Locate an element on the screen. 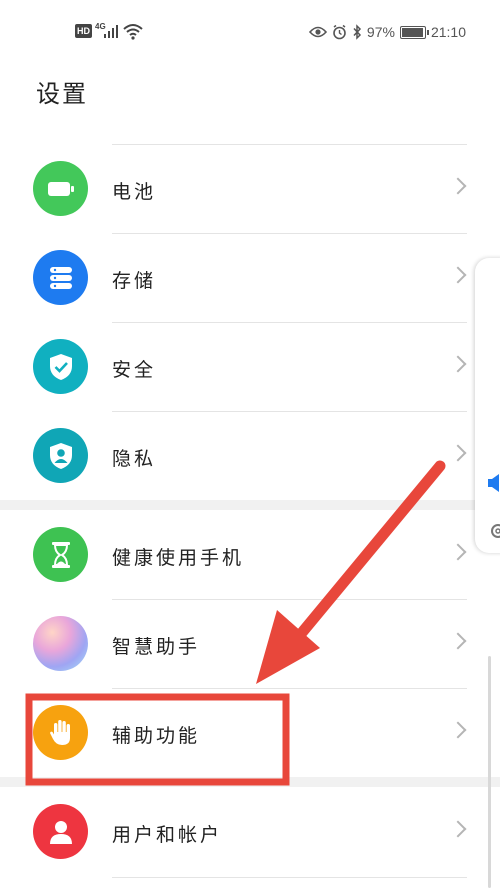  status-bar: HD 4G 97% 21:10 is located at coordinates (250, 31).